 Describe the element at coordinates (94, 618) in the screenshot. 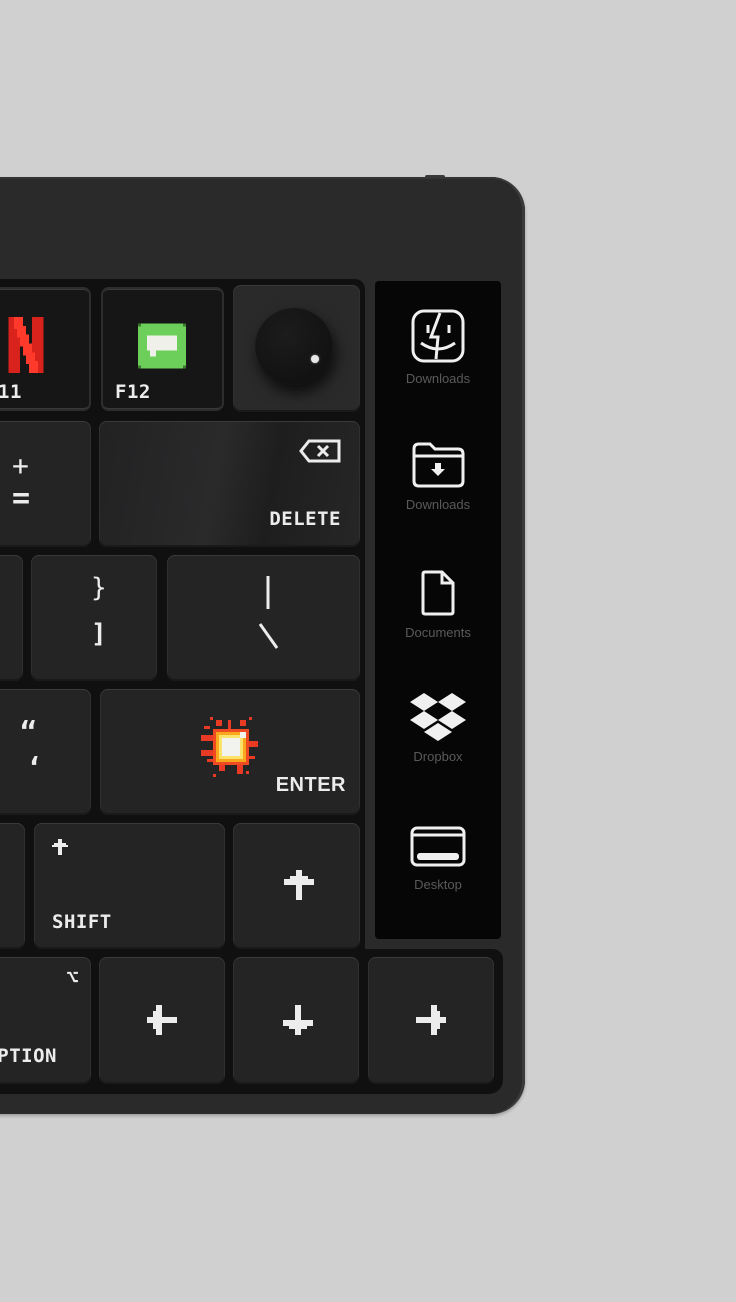

I see `bracket-key: } ]` at that location.